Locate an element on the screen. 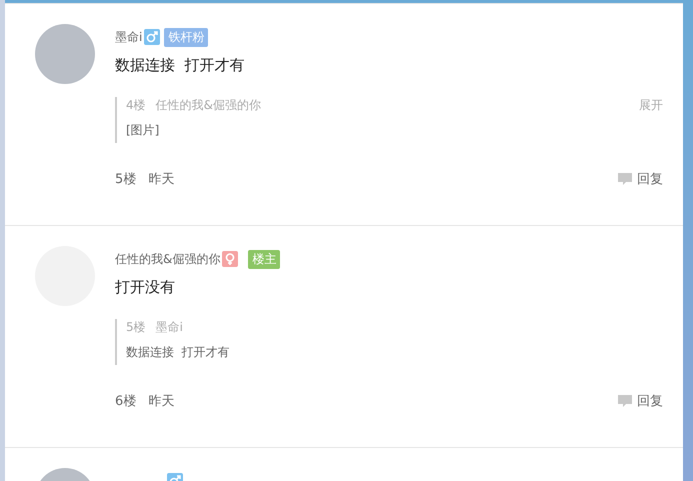  username: 墨命i is located at coordinates (128, 37).